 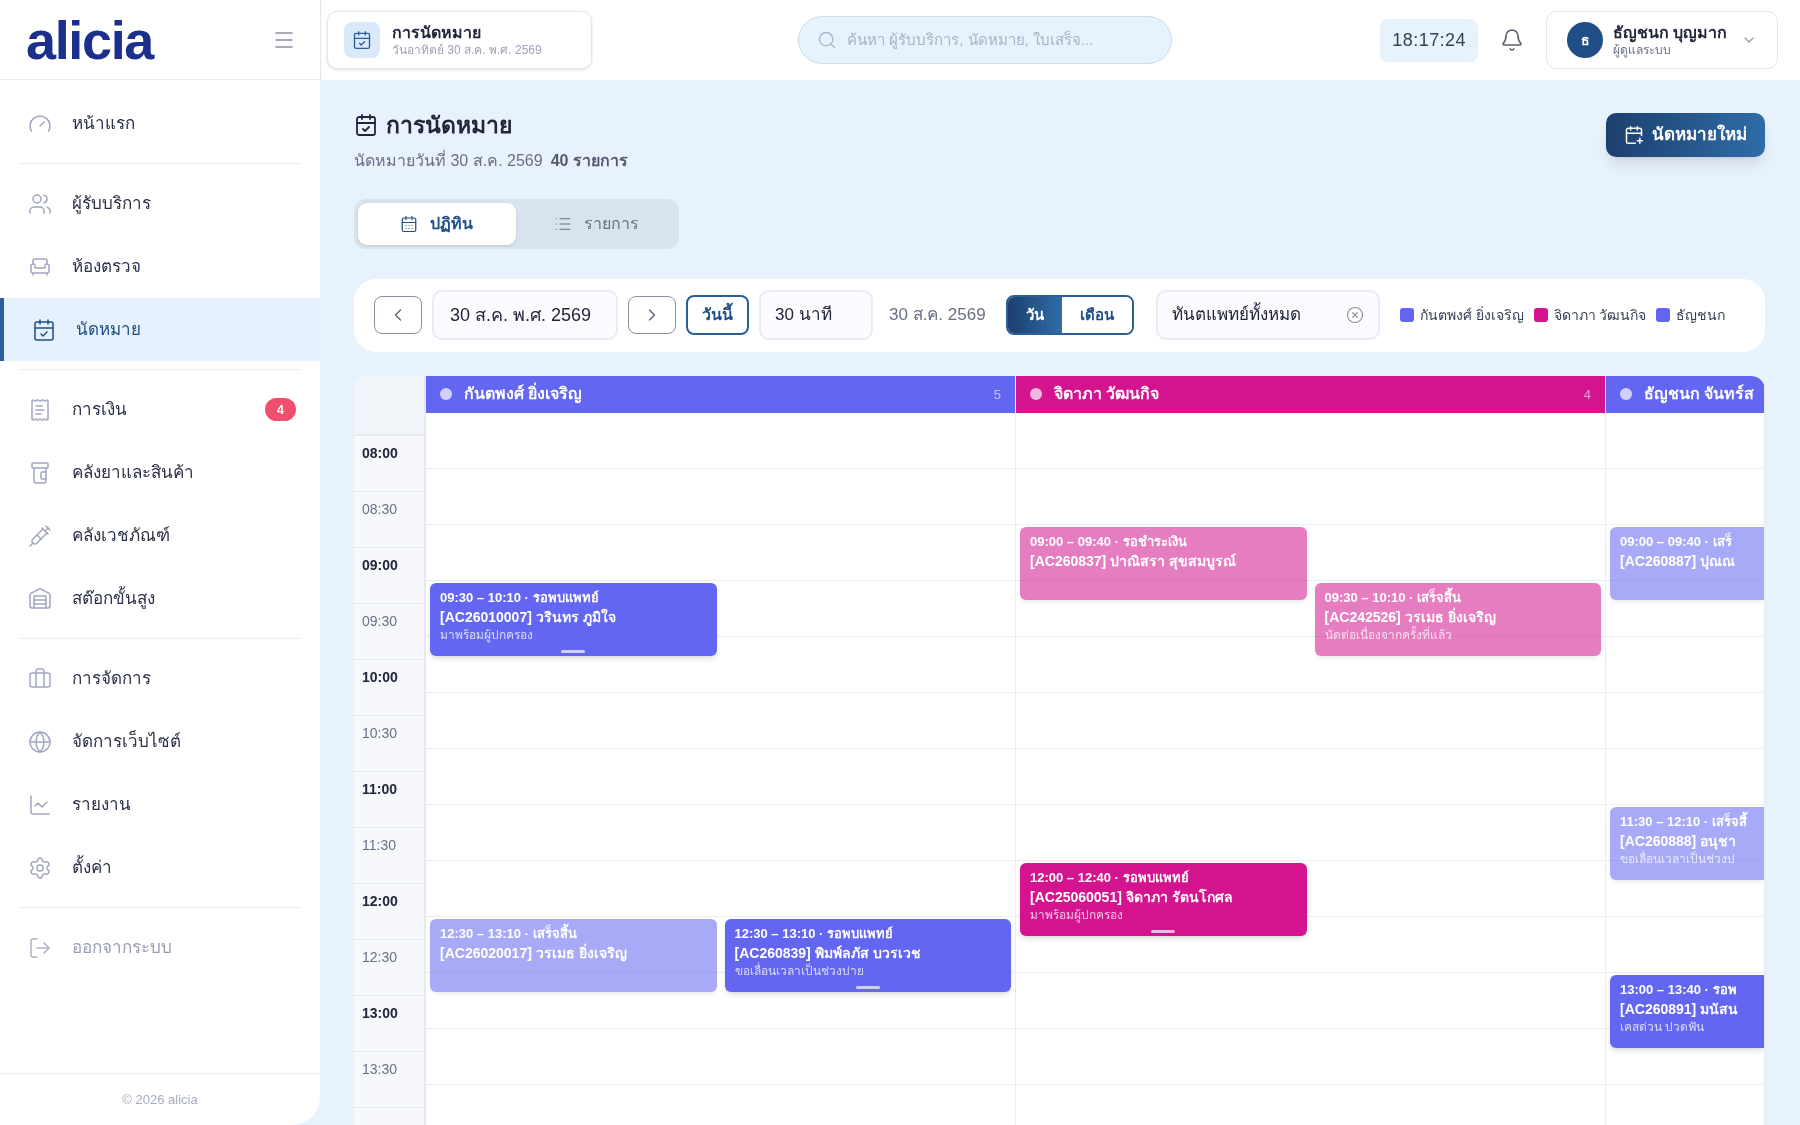 What do you see at coordinates (380, 1012) in the screenshot?
I see `time-label: 13:00` at bounding box center [380, 1012].